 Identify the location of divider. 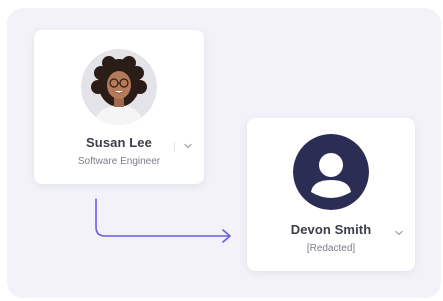
(174, 147).